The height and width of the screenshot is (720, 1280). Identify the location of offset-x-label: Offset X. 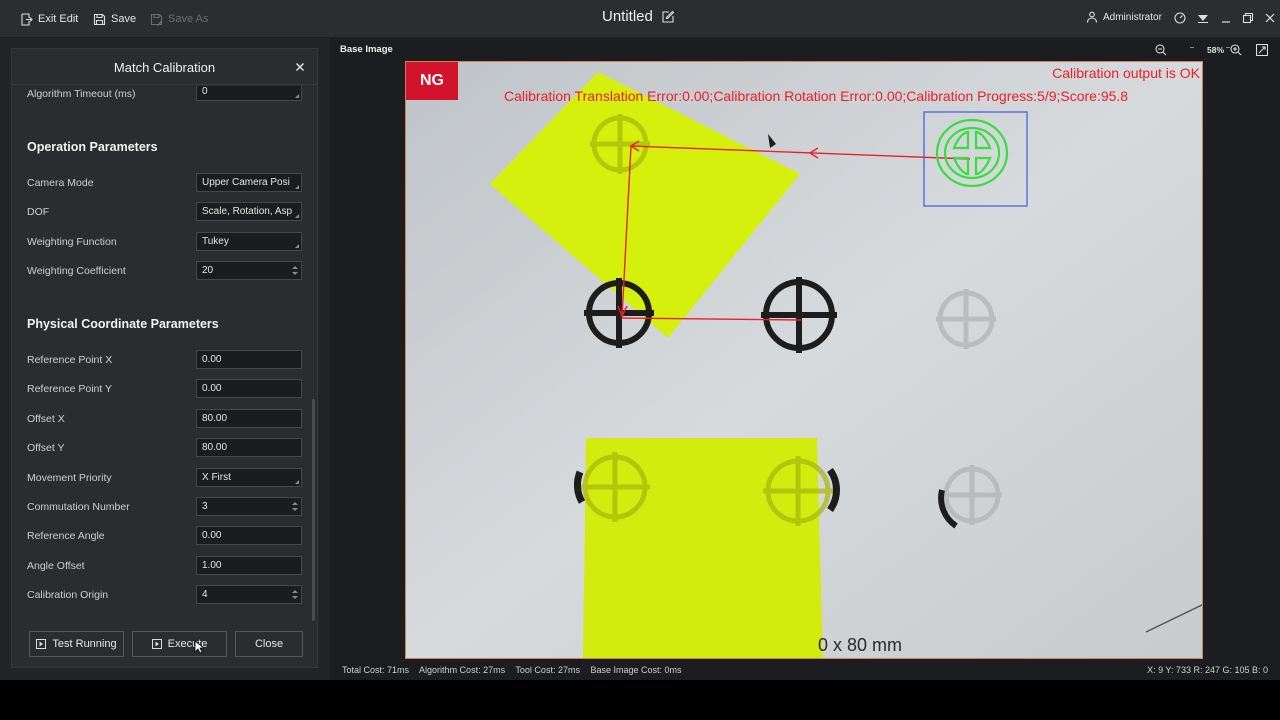
(46, 419).